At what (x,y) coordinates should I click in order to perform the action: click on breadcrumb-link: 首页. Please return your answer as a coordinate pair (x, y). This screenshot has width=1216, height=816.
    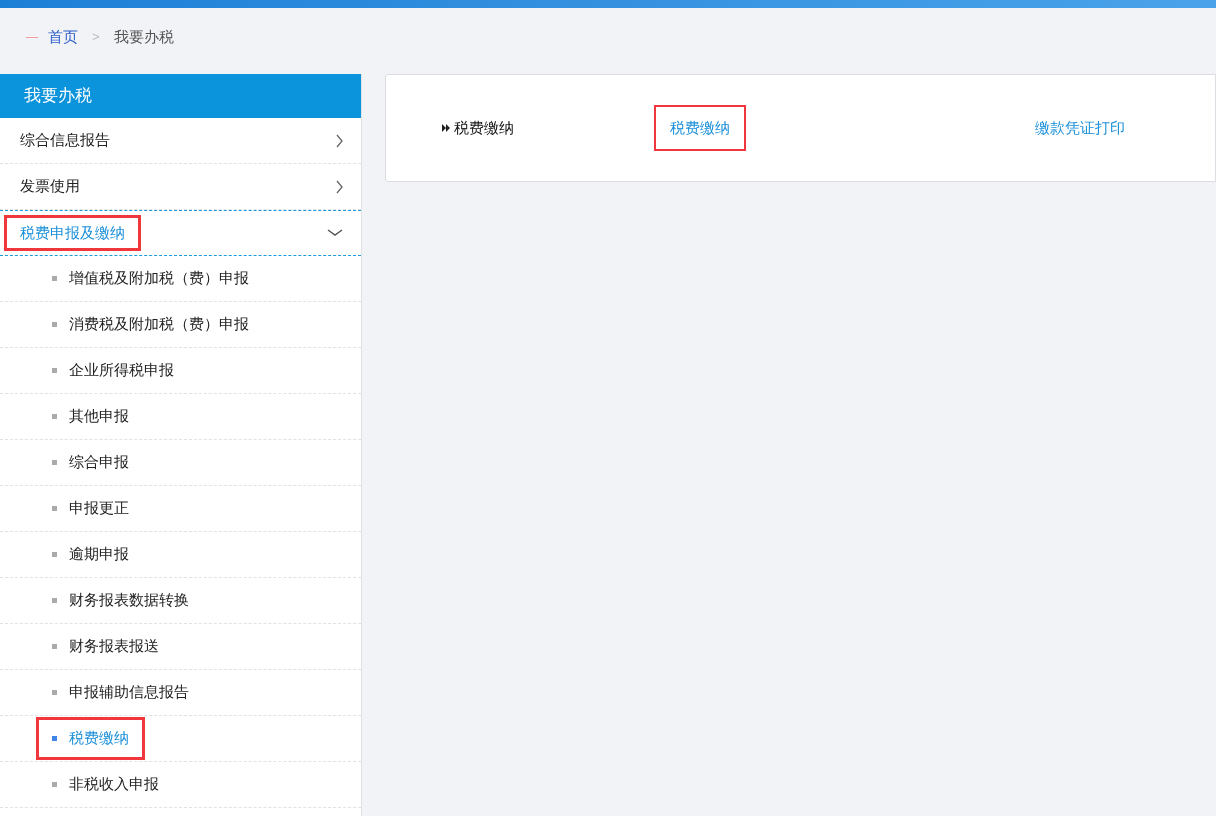
    Looking at the image, I should click on (63, 37).